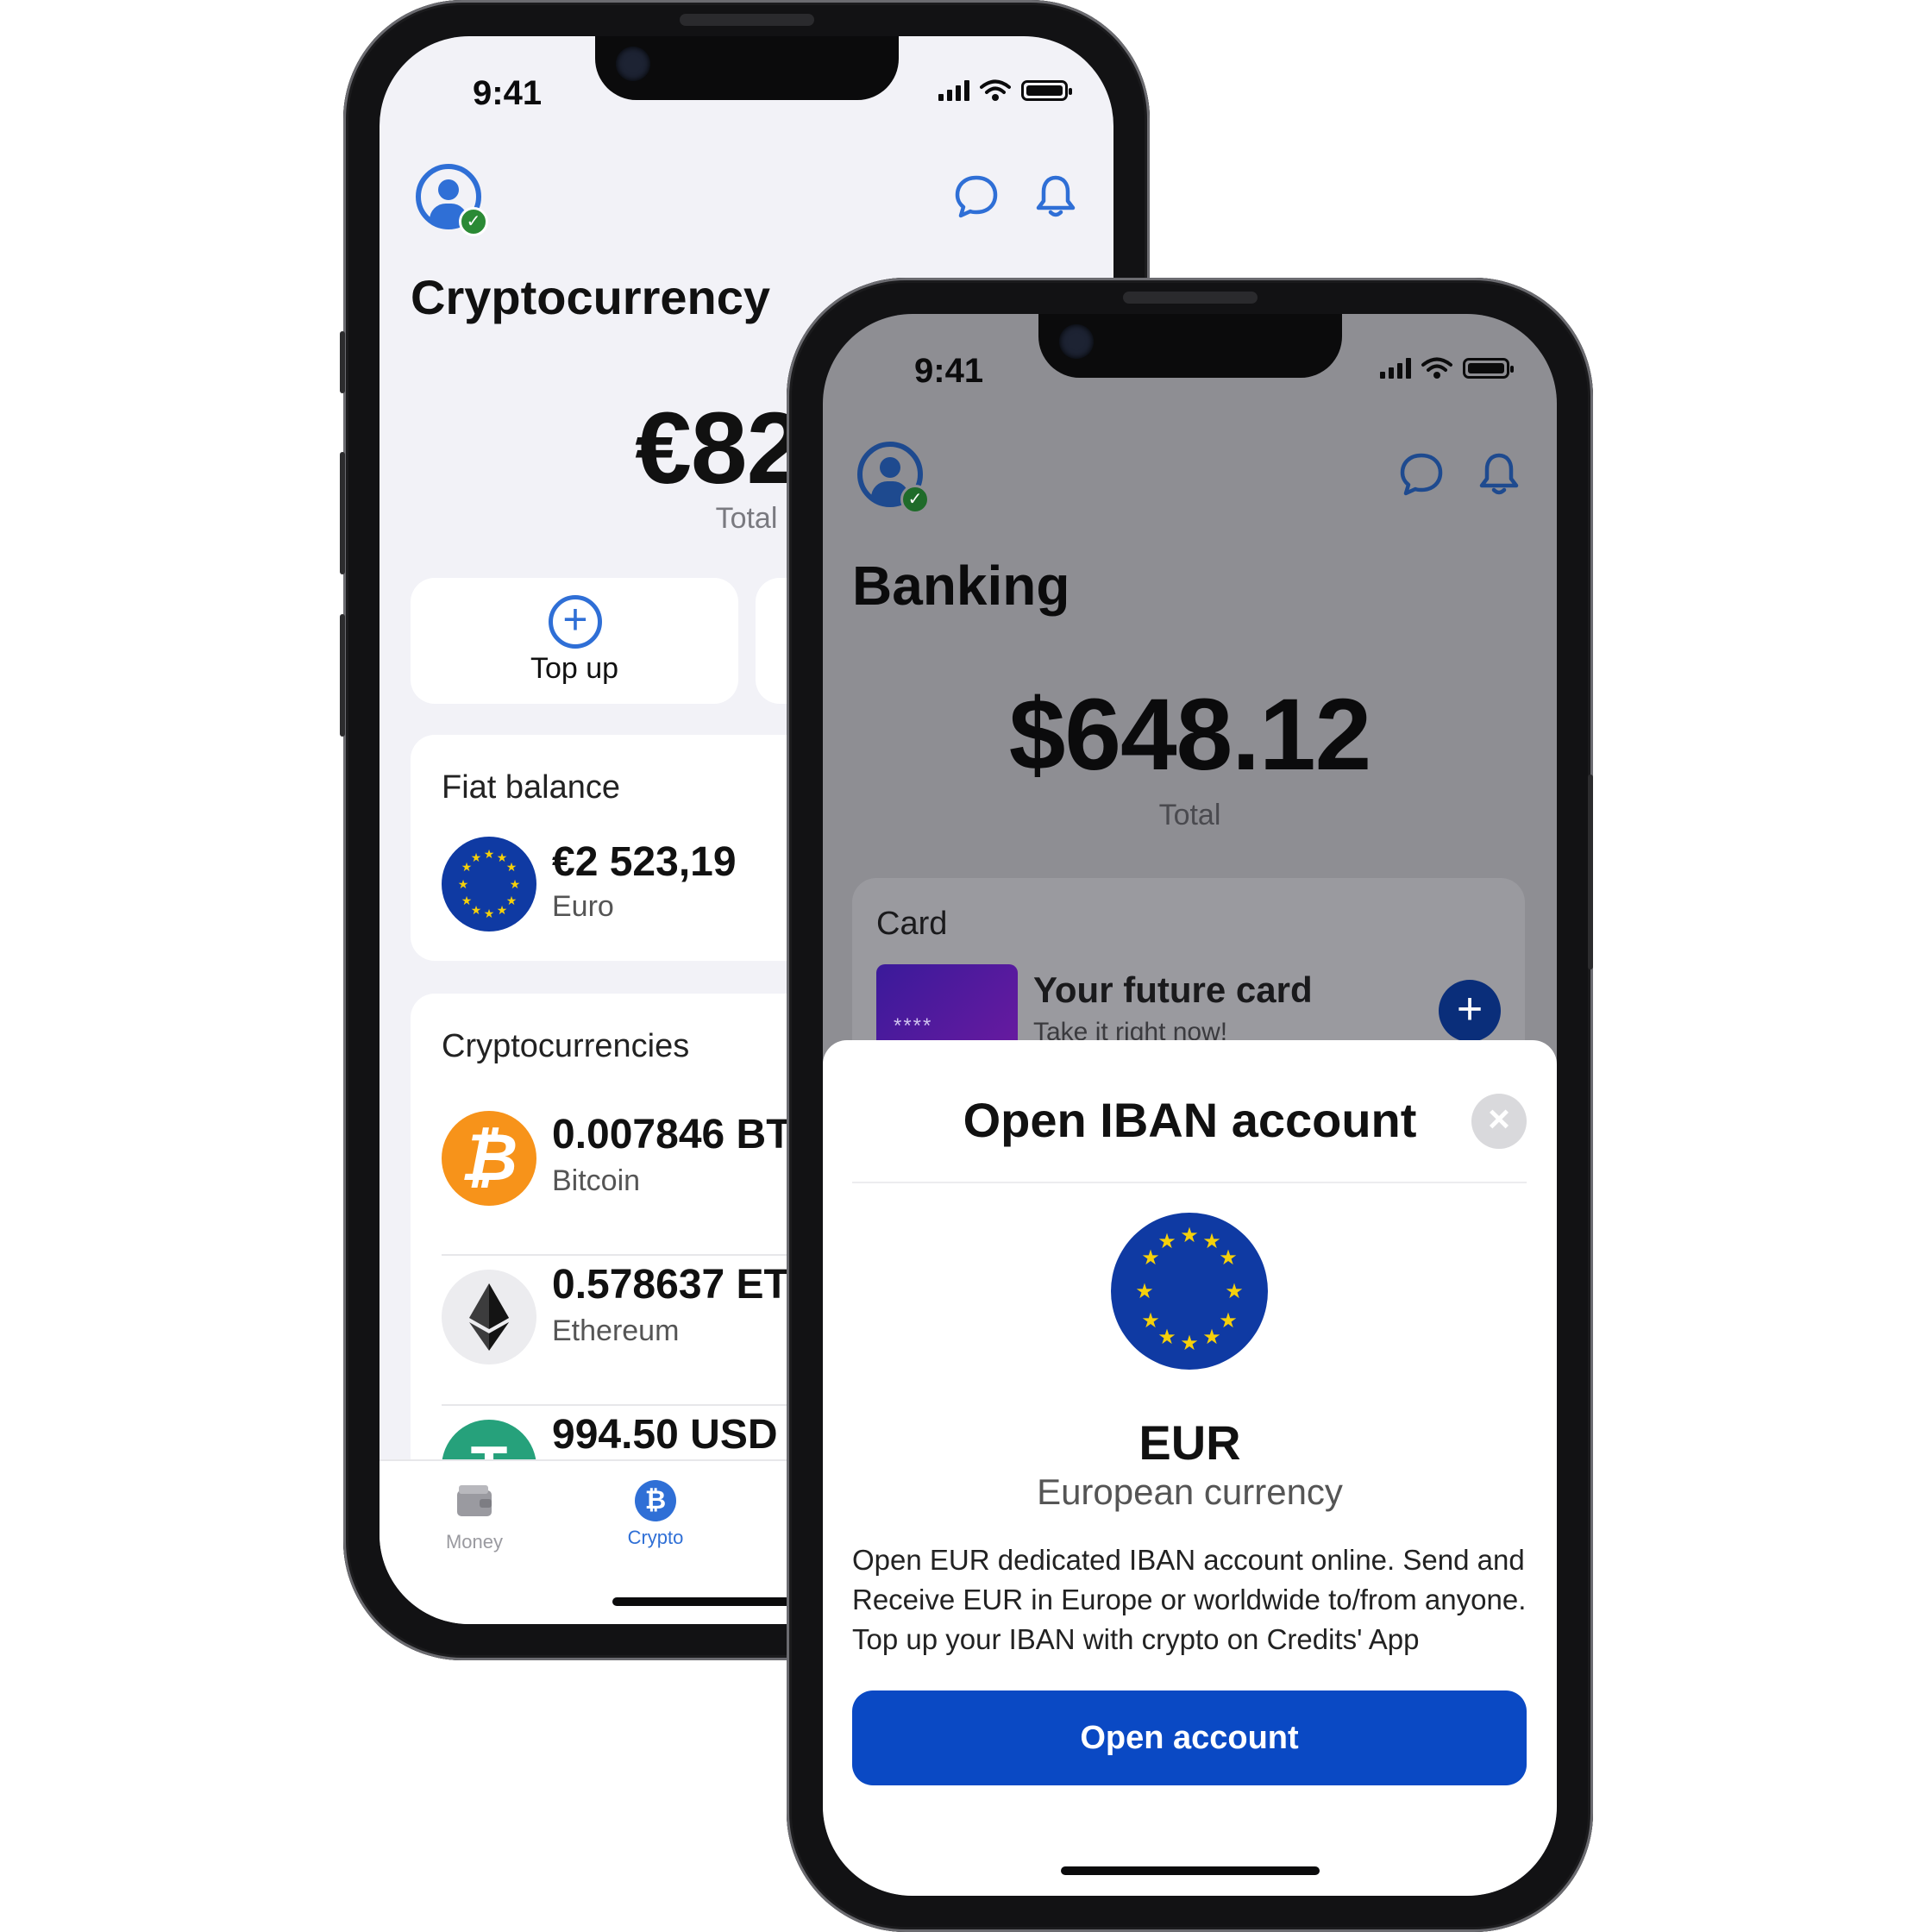 The height and width of the screenshot is (1932, 1932). What do you see at coordinates (912, 924) in the screenshot?
I see `card-section-title: Card` at bounding box center [912, 924].